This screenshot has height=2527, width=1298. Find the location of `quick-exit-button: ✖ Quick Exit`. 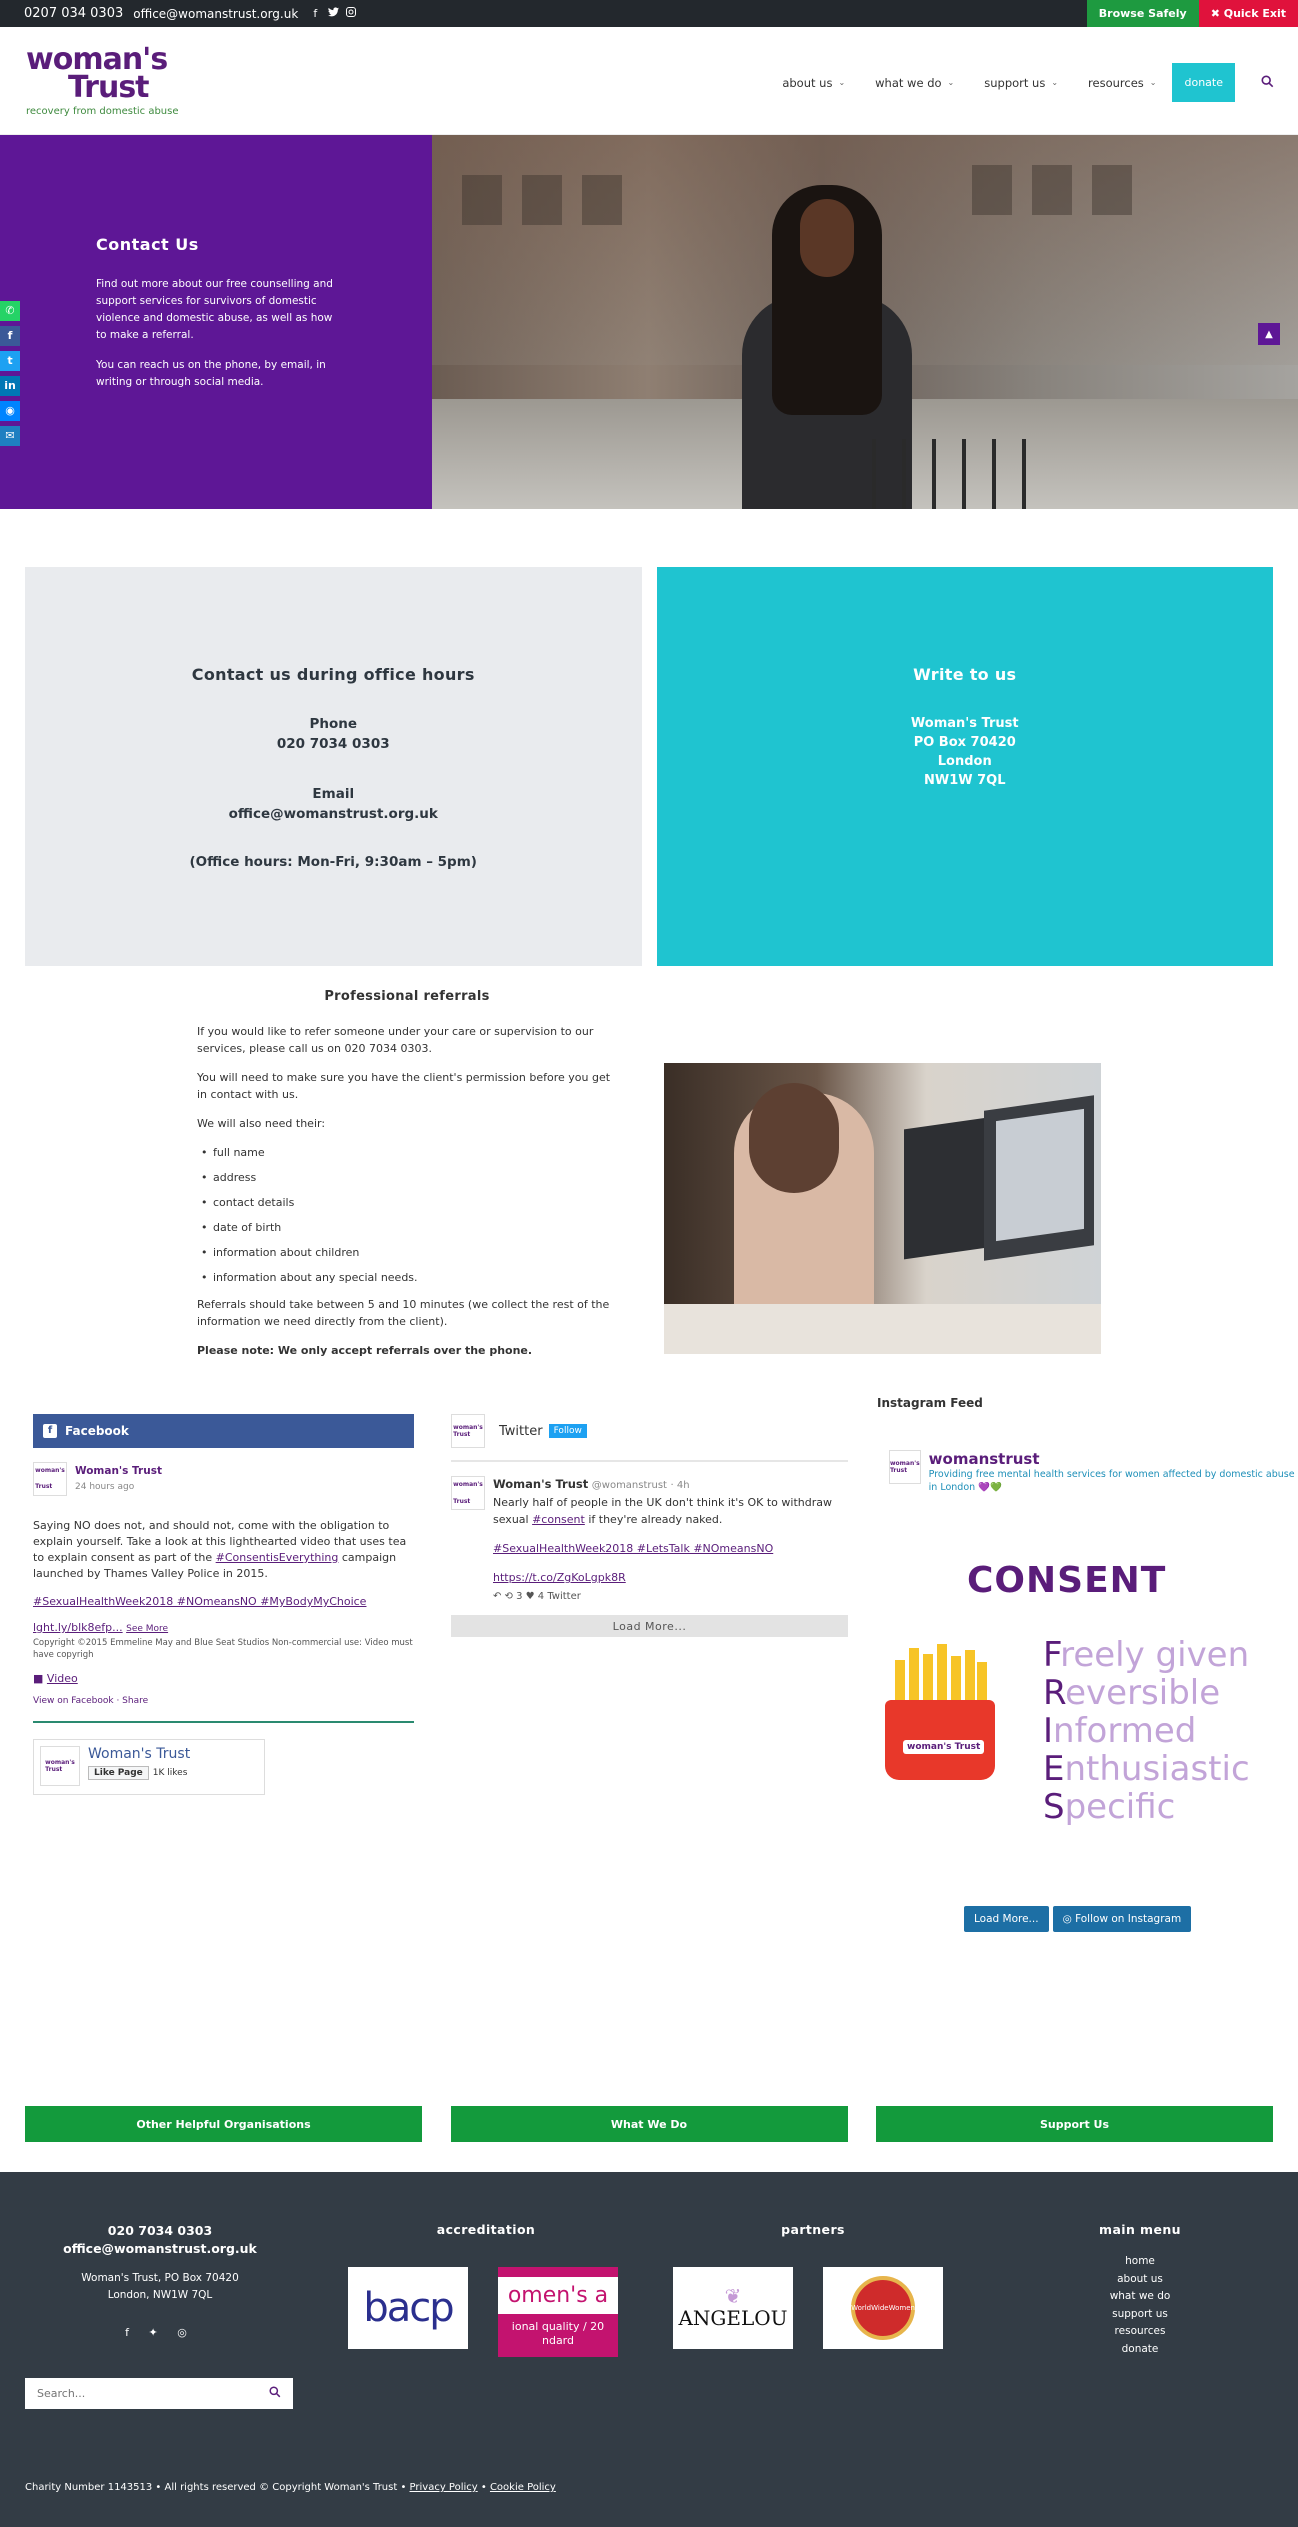

quick-exit-button: ✖ Quick Exit is located at coordinates (1248, 13).